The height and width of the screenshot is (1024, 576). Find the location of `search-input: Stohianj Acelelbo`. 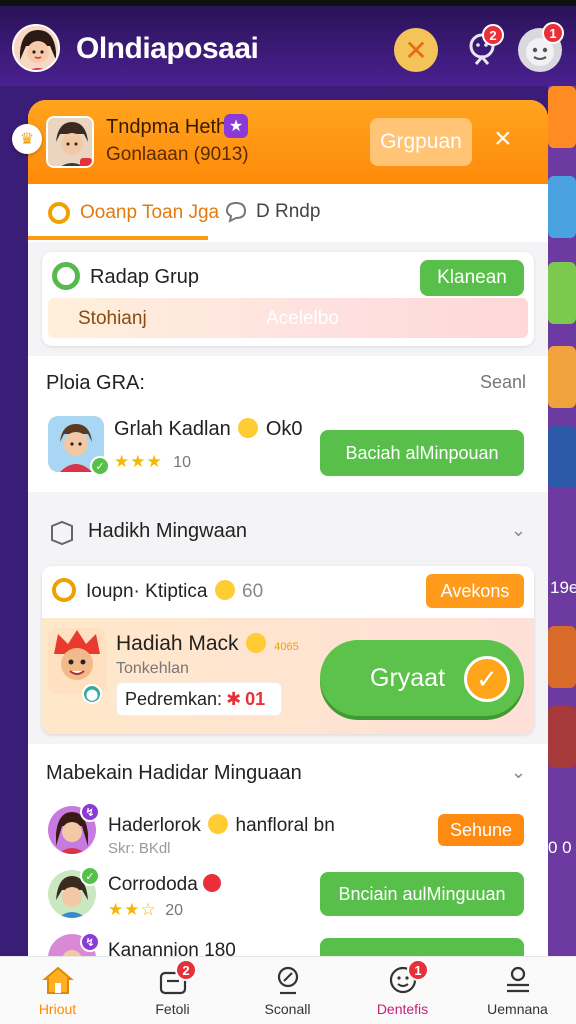

search-input: Stohianj Acelelbo is located at coordinates (288, 318).